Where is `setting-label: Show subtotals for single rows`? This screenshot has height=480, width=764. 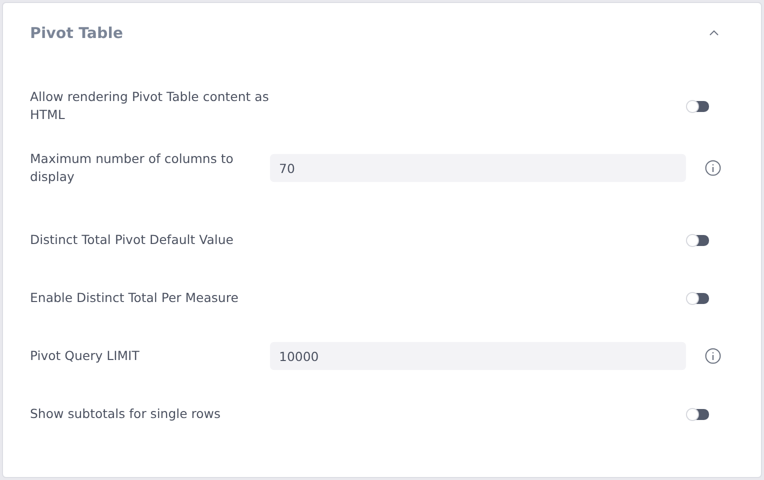
setting-label: Show subtotals for single rows is located at coordinates (126, 414).